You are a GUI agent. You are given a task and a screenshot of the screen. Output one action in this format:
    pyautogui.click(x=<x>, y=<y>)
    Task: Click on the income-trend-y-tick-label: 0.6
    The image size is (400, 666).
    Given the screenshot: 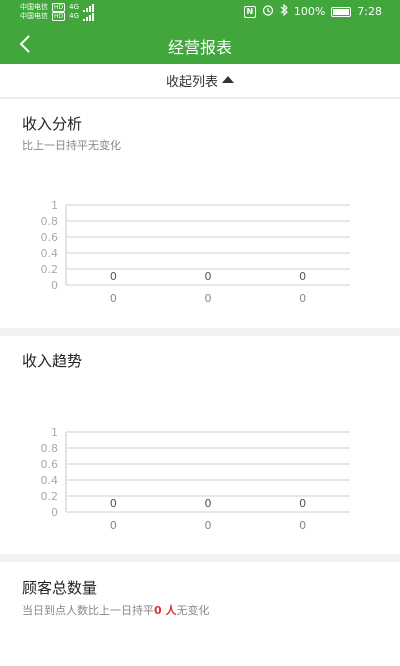 What is the action you would take?
    pyautogui.click(x=50, y=464)
    